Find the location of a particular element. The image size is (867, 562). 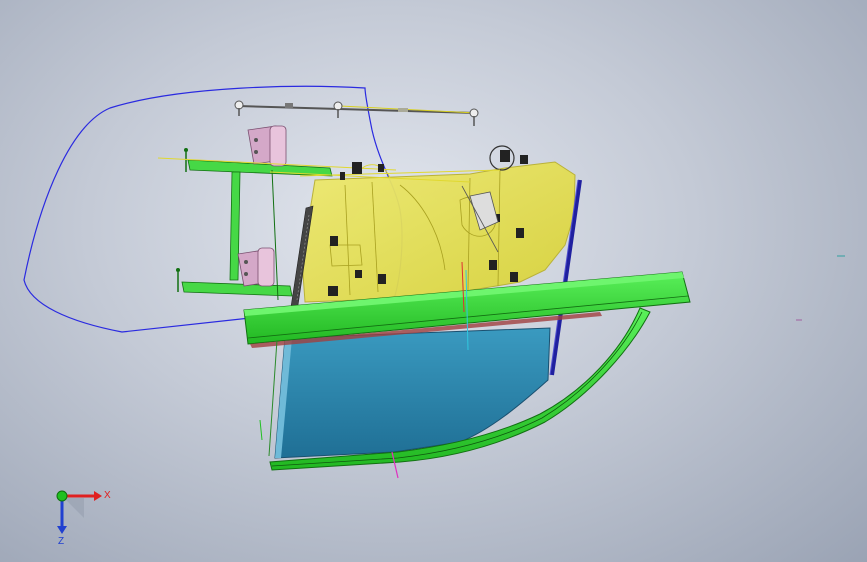

z-axis-arrowhead is located at coordinates (62, 530).